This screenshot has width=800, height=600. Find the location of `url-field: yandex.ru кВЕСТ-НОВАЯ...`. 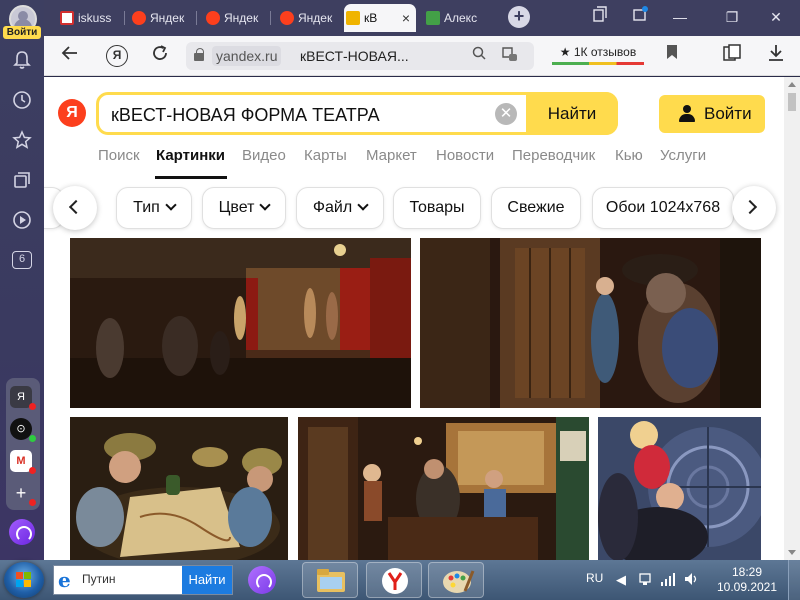

url-field: yandex.ru кВЕСТ-НОВАЯ... is located at coordinates (360, 56).